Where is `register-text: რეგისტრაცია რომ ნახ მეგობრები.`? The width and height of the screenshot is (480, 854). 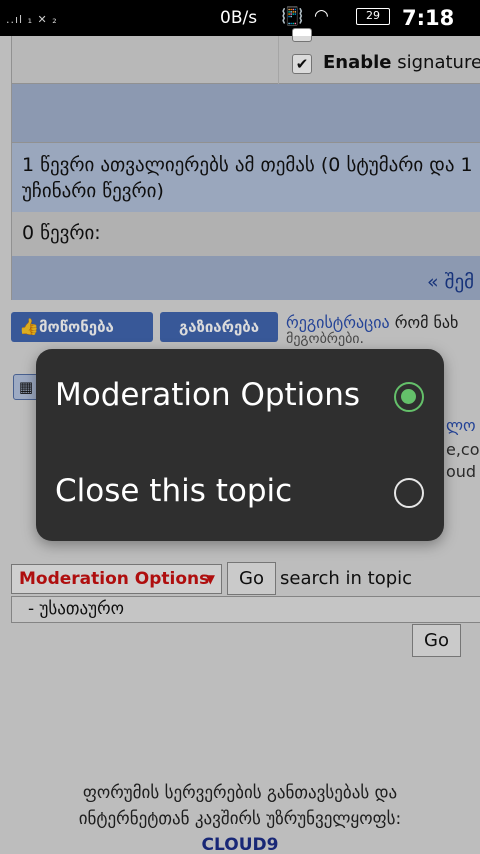 register-text: რეგისტრაცია რომ ნახ მეგობრები. is located at coordinates (372, 331).